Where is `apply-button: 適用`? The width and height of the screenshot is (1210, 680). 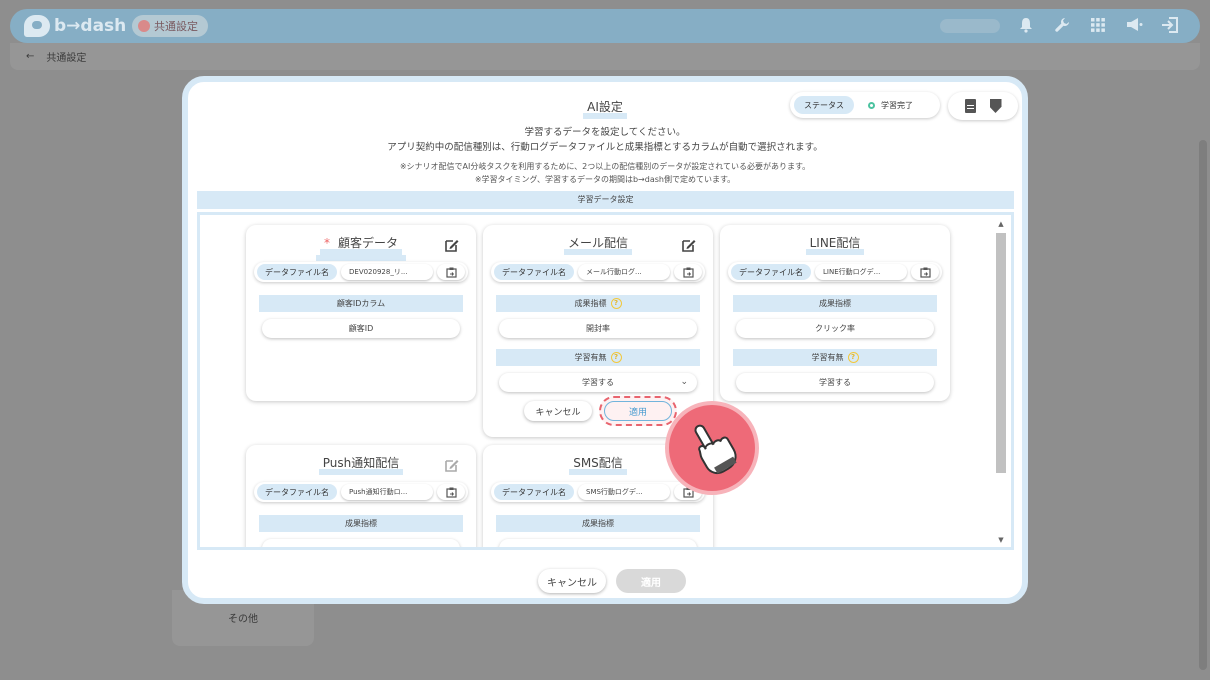 apply-button: 適用 is located at coordinates (651, 581).